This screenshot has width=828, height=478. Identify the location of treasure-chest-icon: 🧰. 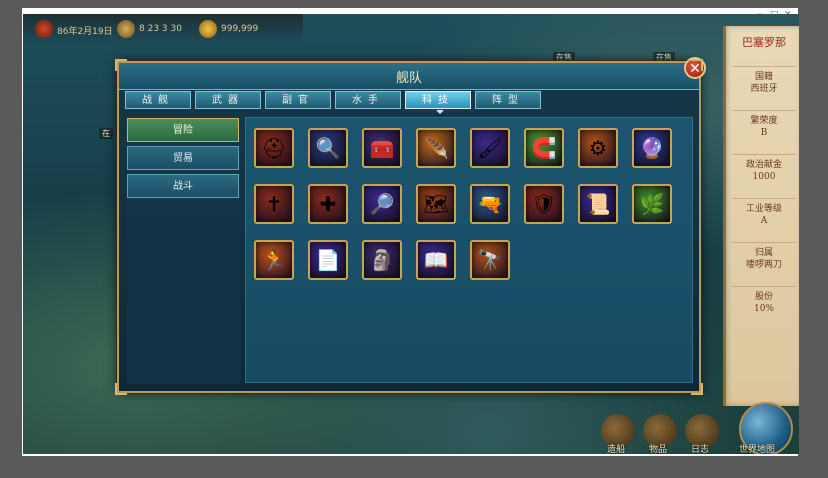
(382, 148).